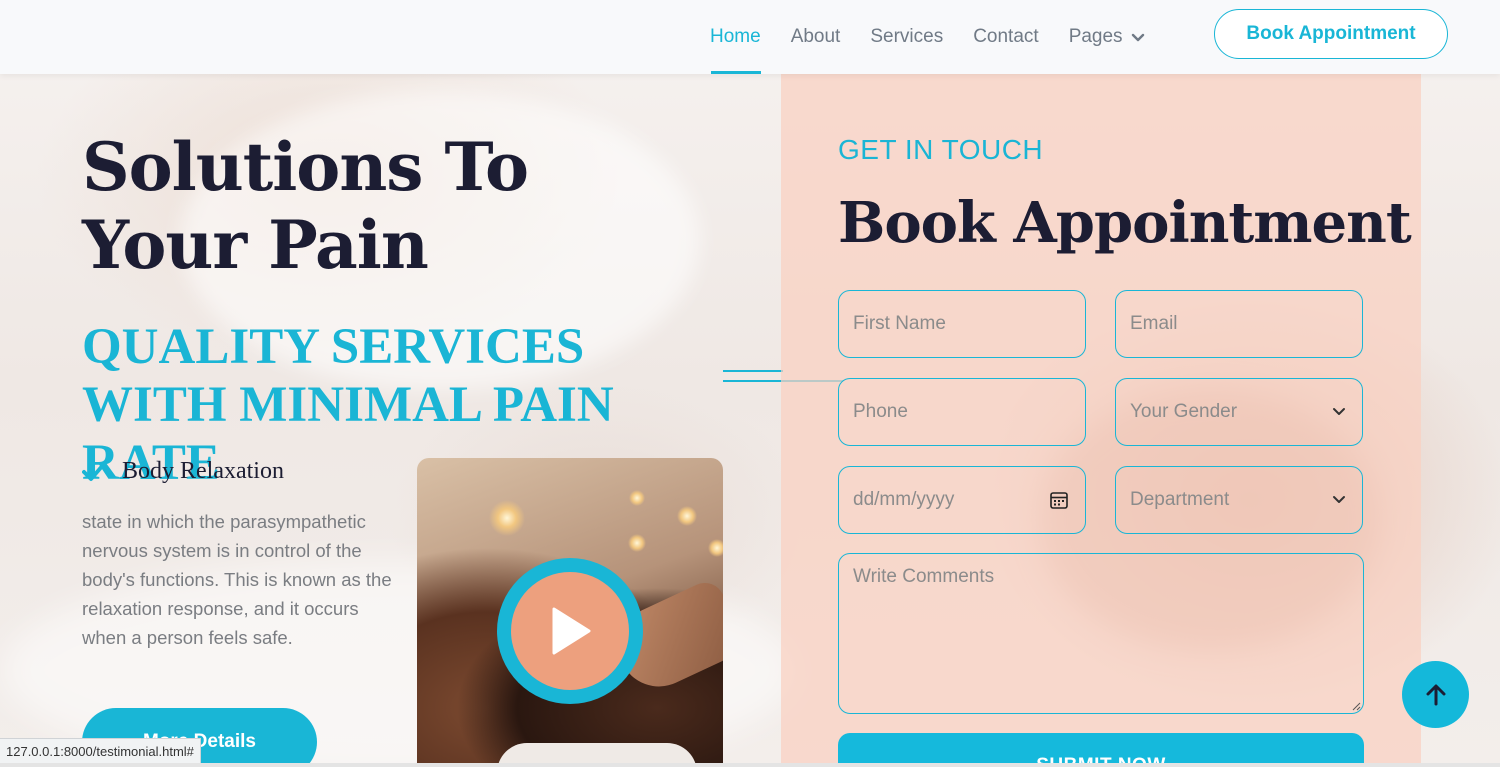 This screenshot has width=1500, height=767. Describe the element at coordinates (899, 323) in the screenshot. I see `first-name-placeholder: First Name` at that location.